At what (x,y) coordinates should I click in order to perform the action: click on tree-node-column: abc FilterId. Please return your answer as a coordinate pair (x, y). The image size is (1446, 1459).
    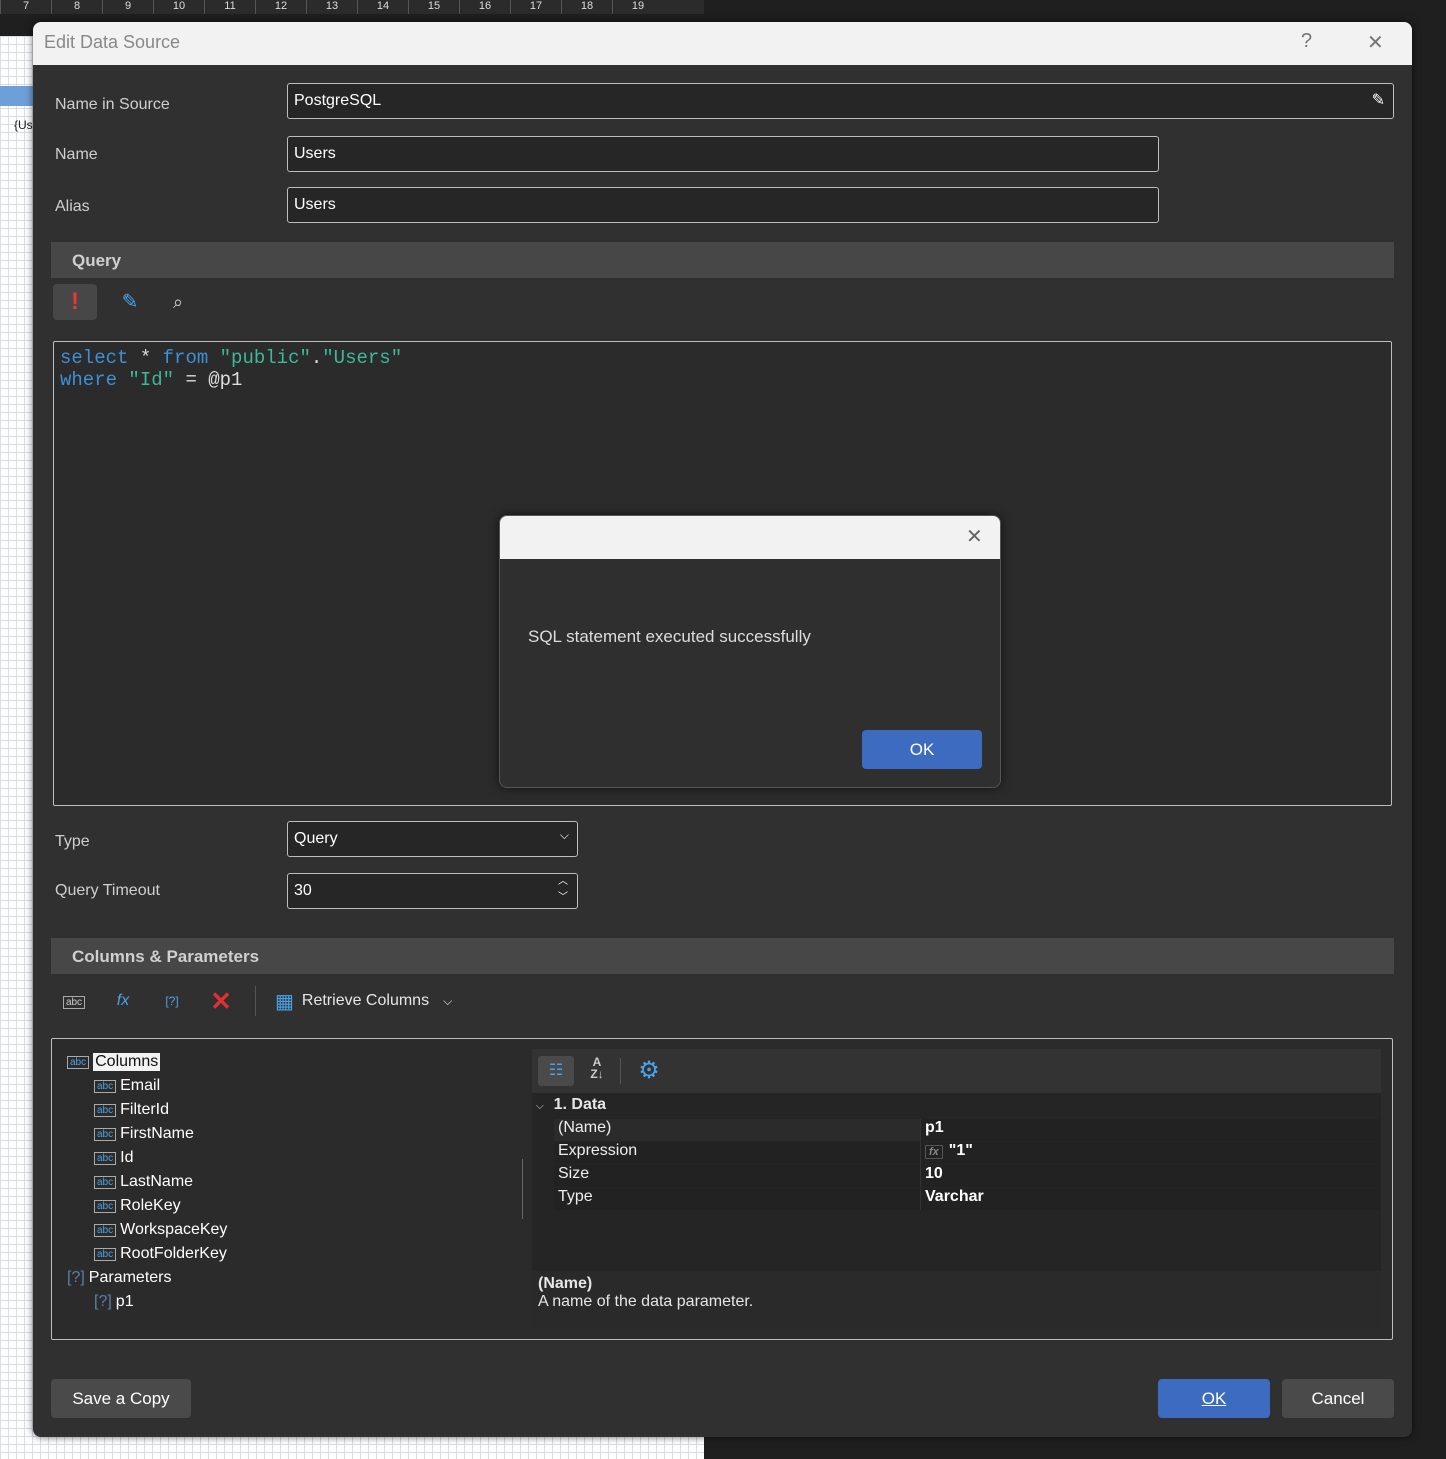
    Looking at the image, I should click on (131, 1110).